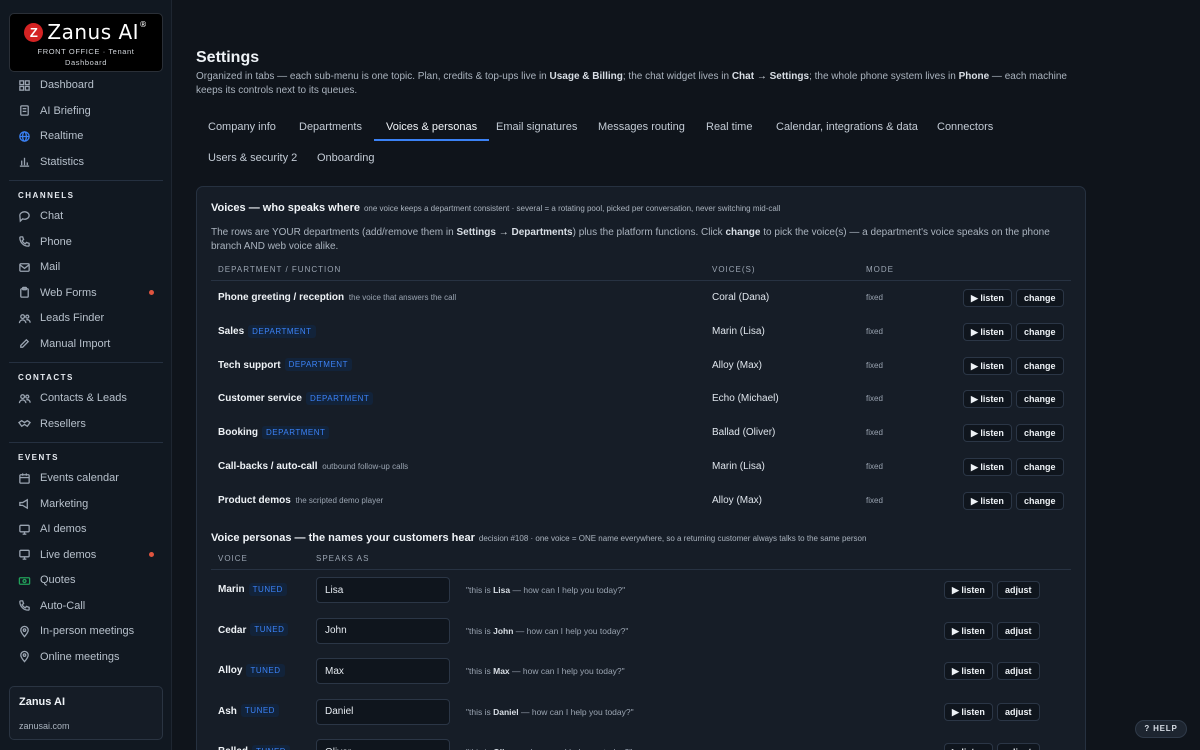  I want to click on sidebar-item-auto-call: Auto-Call, so click(86, 606).